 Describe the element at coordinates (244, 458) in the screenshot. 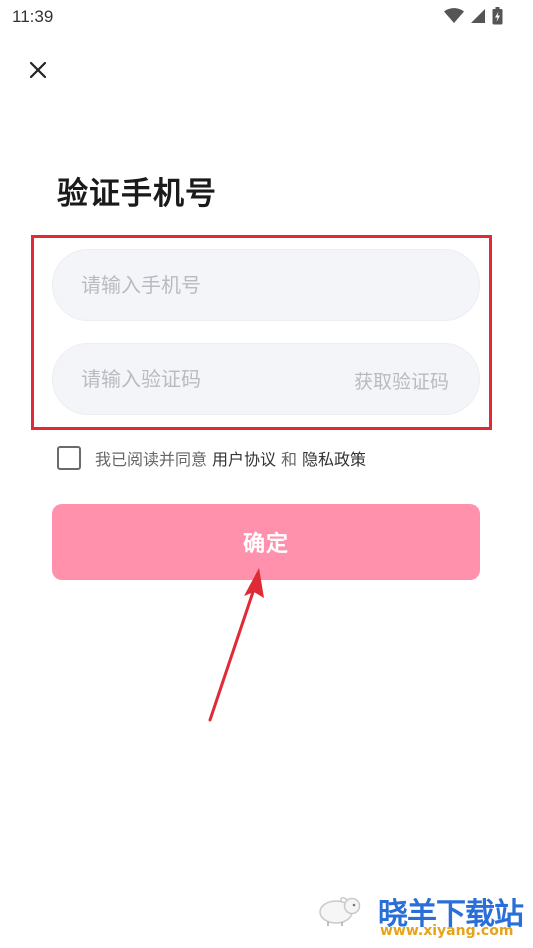

I see `user-agreement-link: 用户协议` at that location.